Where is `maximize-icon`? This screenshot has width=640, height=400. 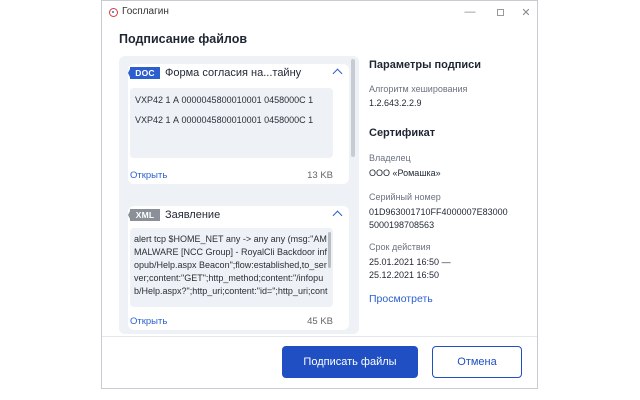
maximize-icon is located at coordinates (500, 12).